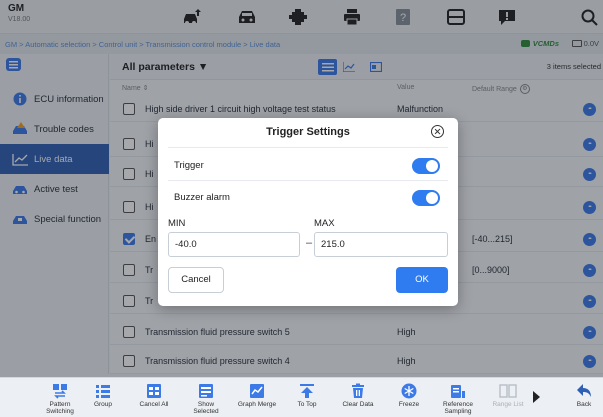  I want to click on to-top-button: To Top, so click(307, 398).